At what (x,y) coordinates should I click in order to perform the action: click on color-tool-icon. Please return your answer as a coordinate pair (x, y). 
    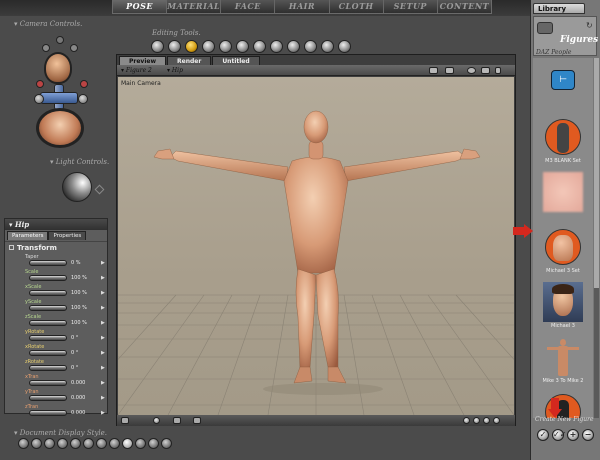
    Looking at the image, I should click on (276, 46).